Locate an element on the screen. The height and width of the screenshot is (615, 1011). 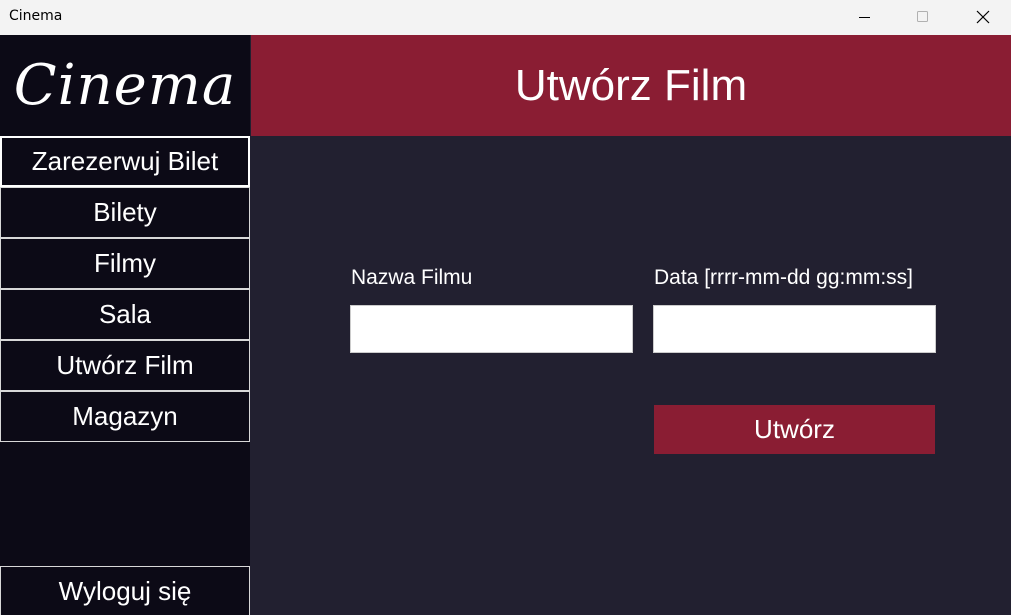
page-title: Utwórz Film is located at coordinates (631, 85).